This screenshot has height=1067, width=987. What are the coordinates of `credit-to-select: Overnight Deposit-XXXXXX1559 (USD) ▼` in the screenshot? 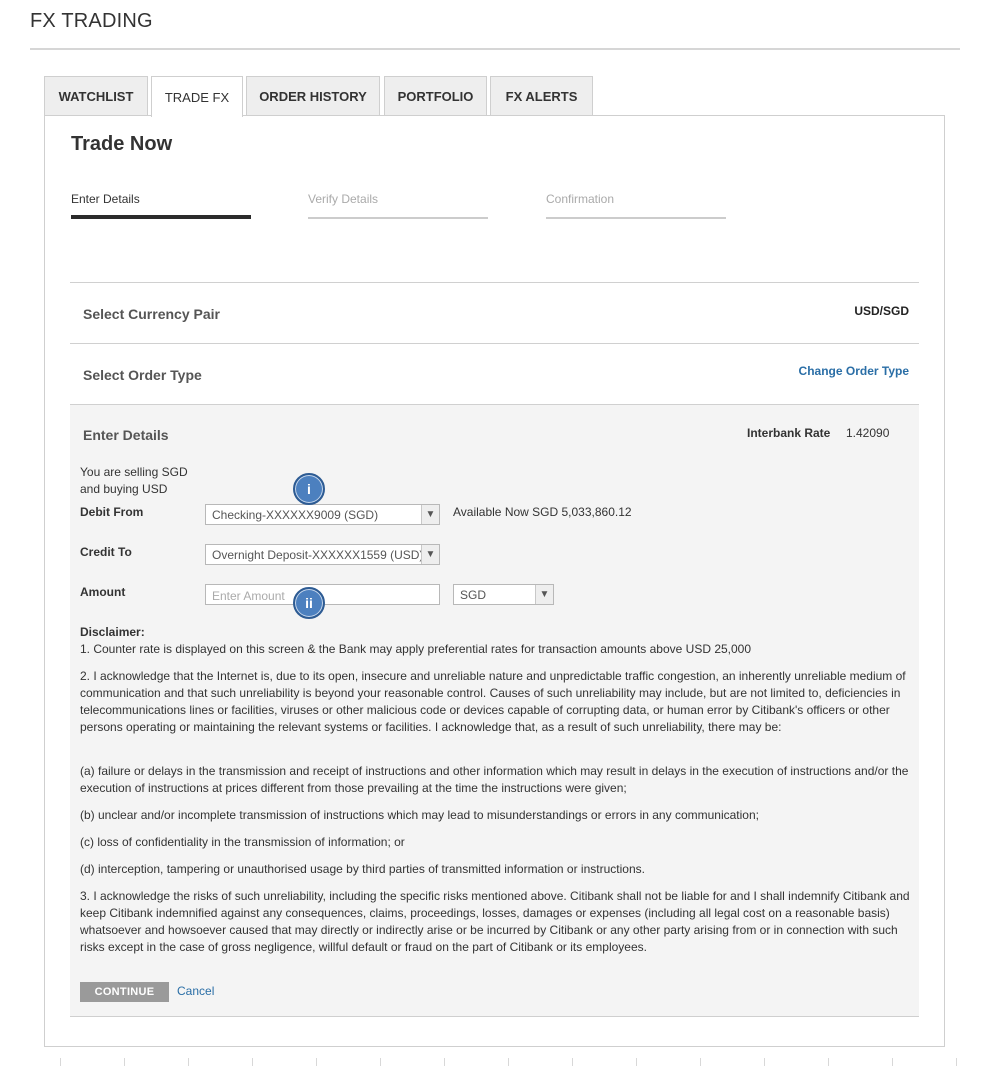 It's located at (322, 554).